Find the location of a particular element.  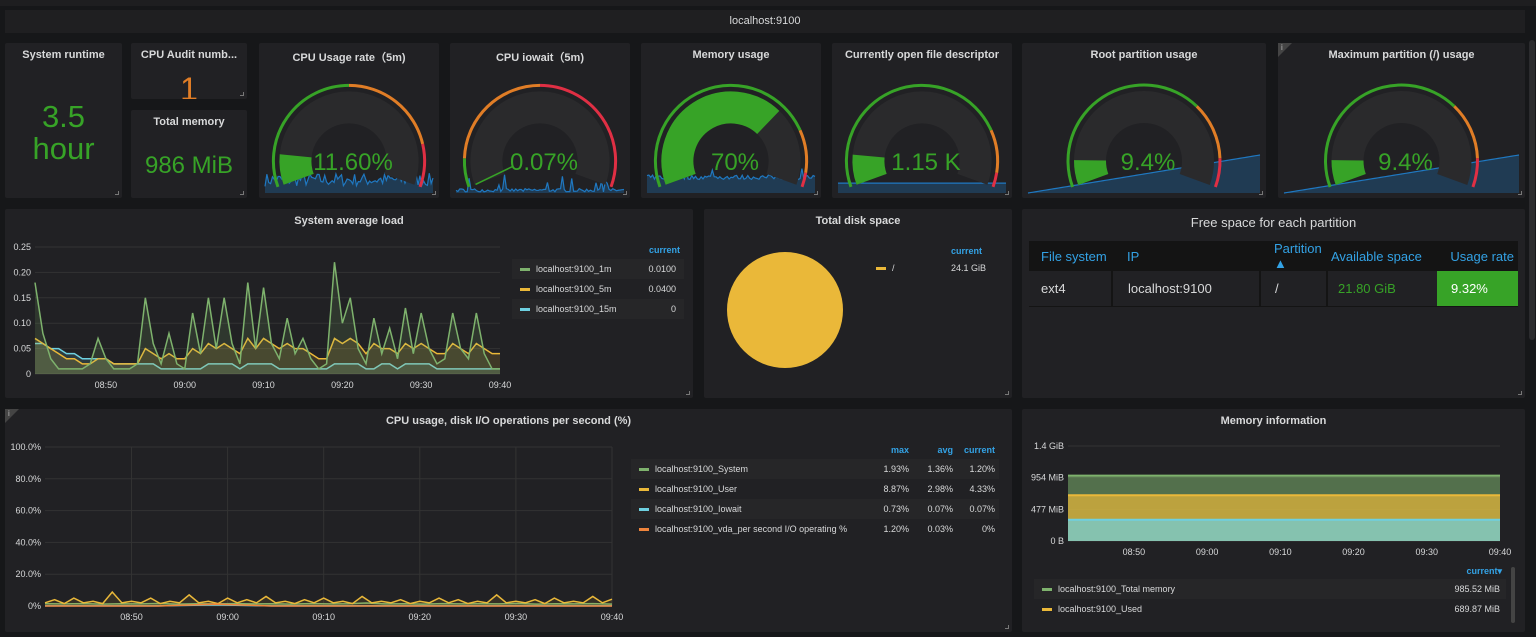

threshold-orange is located at coordinates (994, 151).